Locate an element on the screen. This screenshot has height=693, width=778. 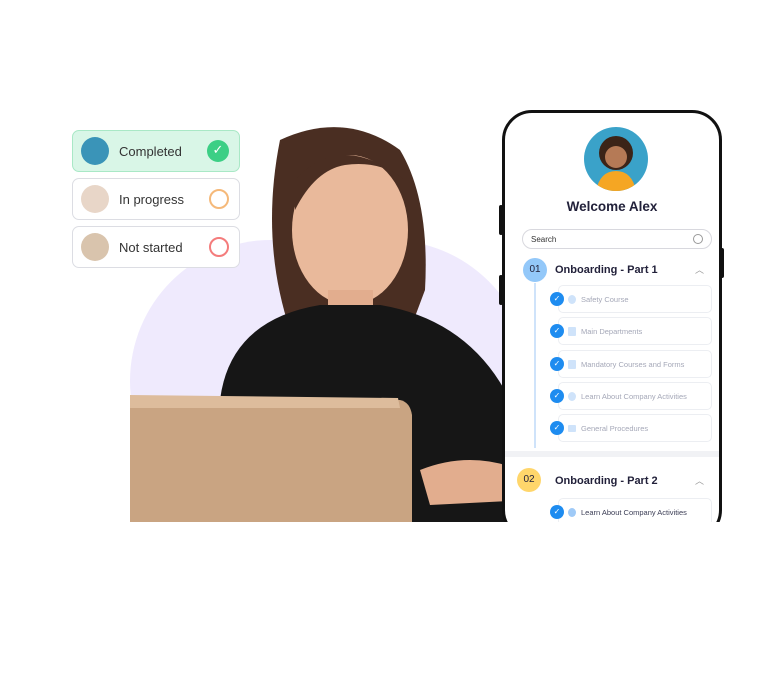
search-input: Search is located at coordinates (617, 239).